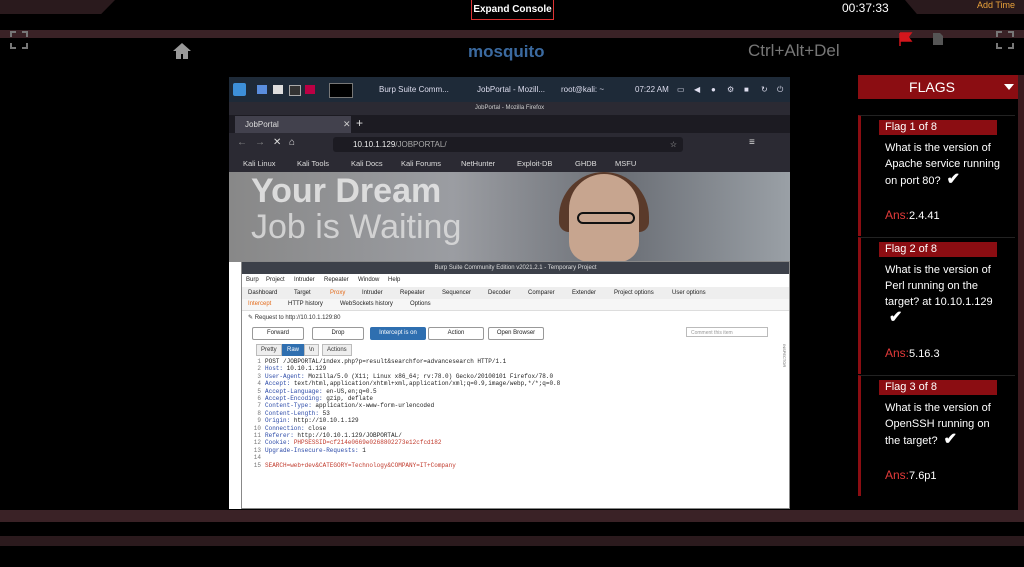  I want to click on newline-toggle: \n, so click(312, 350).